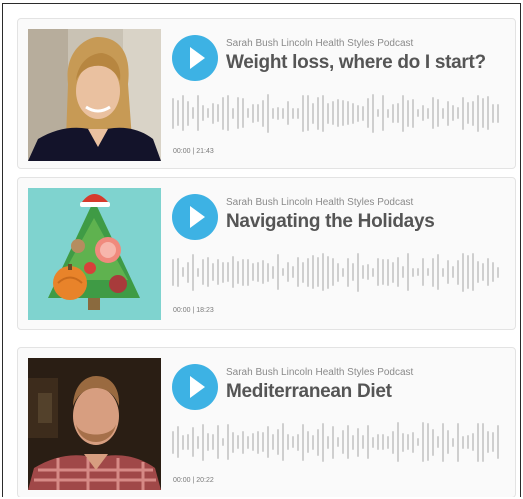 This screenshot has width=523, height=499. I want to click on duration: 20:22, so click(205, 480).